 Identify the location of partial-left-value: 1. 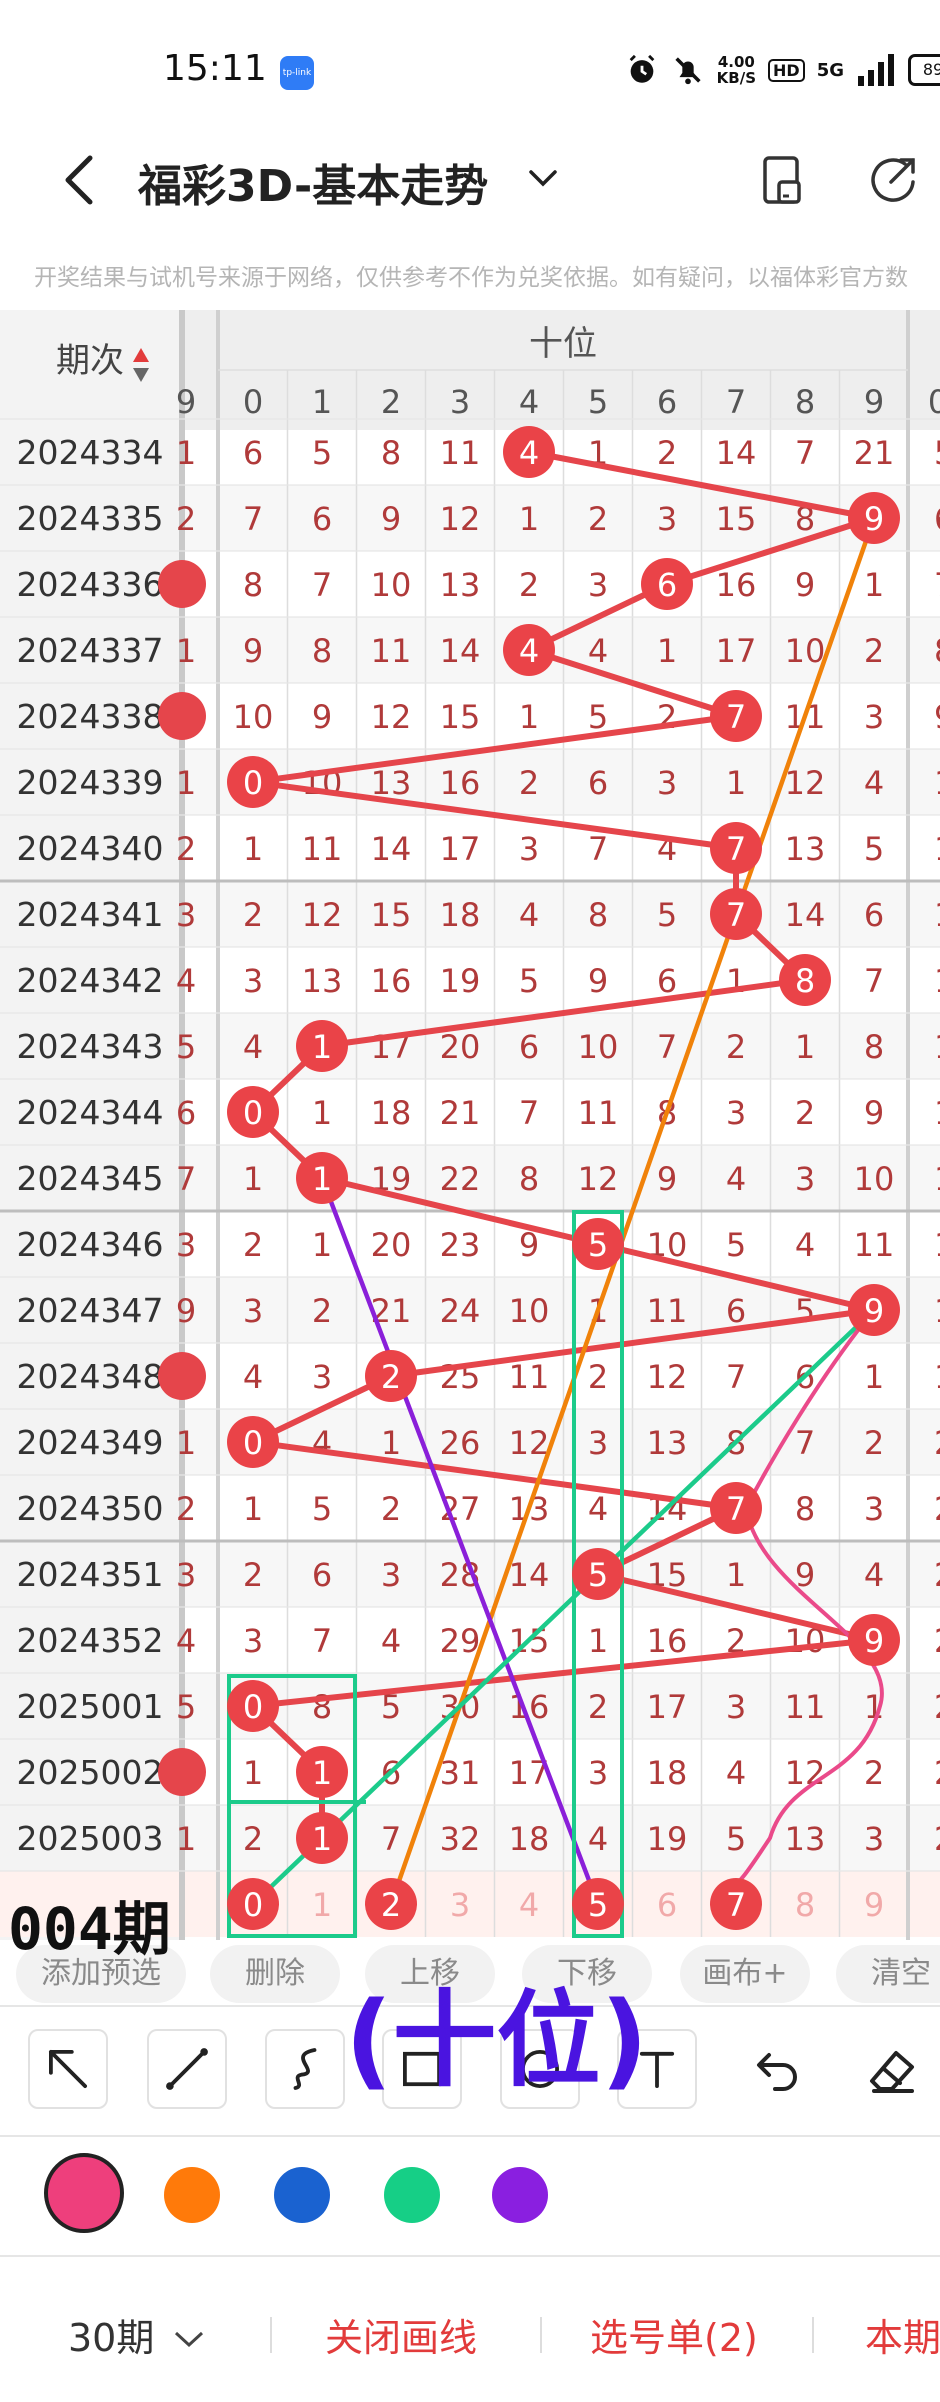
(186, 453).